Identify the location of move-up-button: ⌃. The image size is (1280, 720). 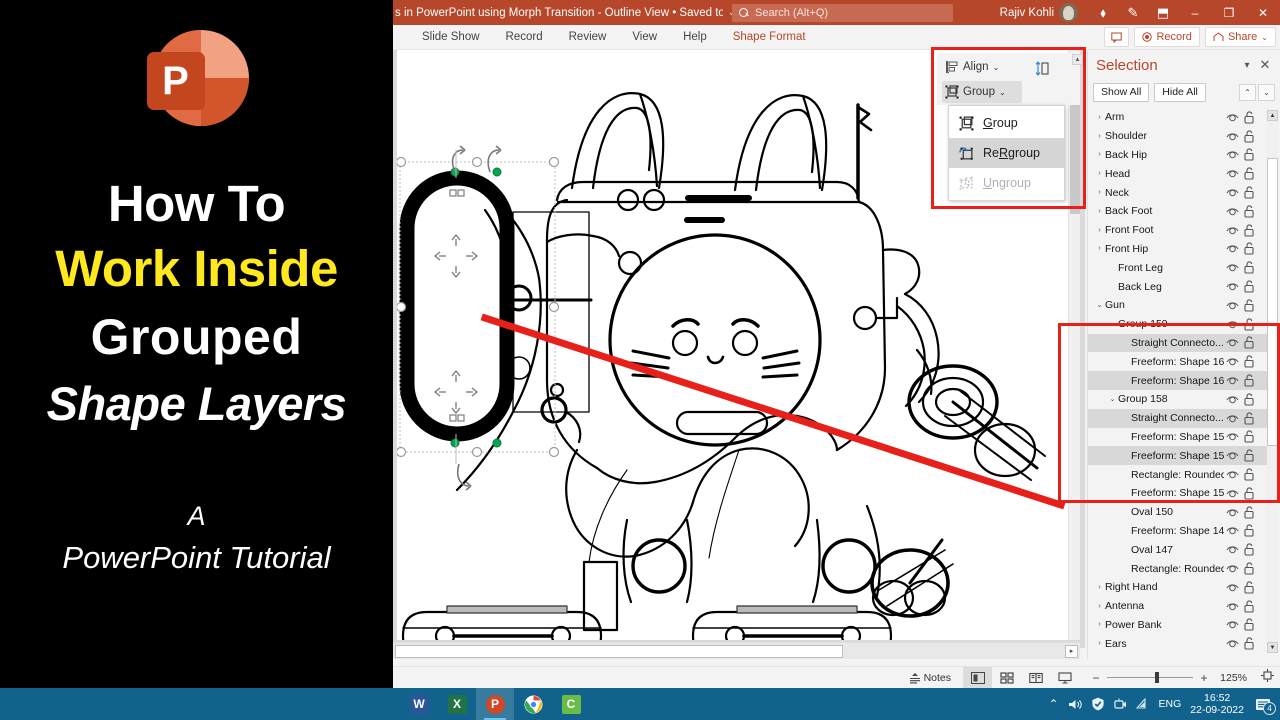
(1247, 92).